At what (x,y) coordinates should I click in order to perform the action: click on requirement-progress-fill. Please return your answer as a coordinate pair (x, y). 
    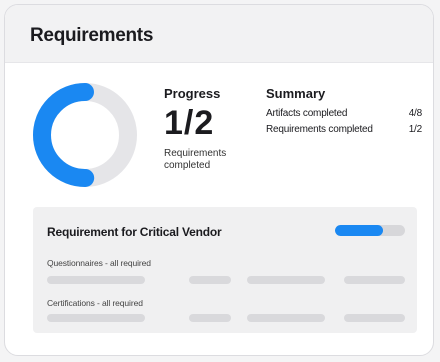
    Looking at the image, I should click on (359, 230).